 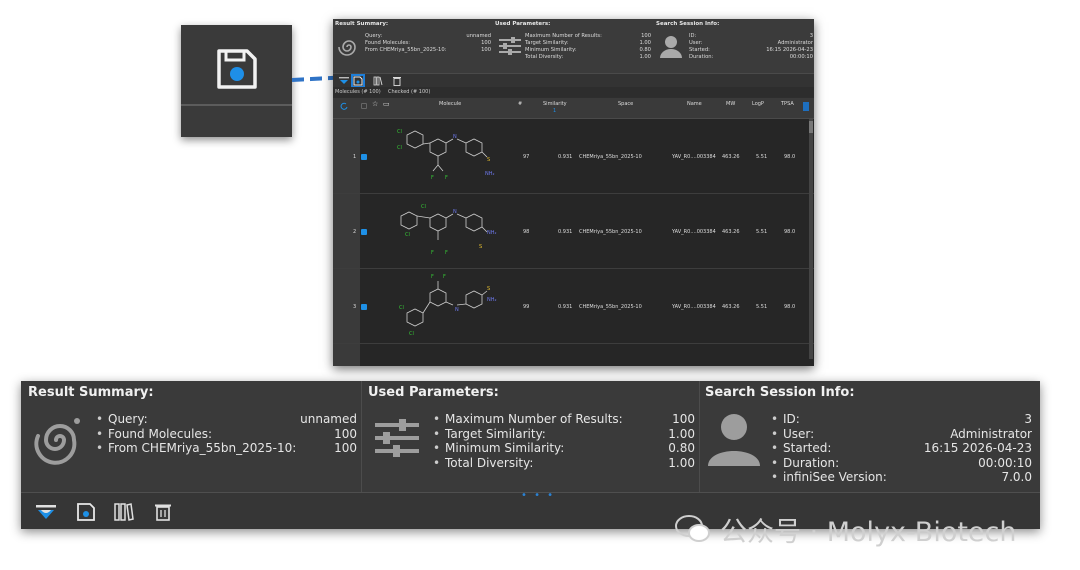 I want to click on user-value: Administrator, so click(x=795, y=43).